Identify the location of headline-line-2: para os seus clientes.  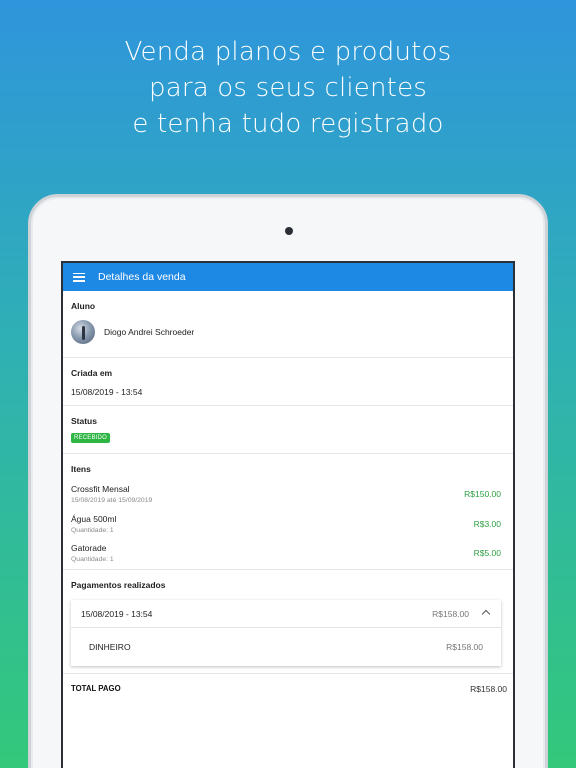
(288, 88).